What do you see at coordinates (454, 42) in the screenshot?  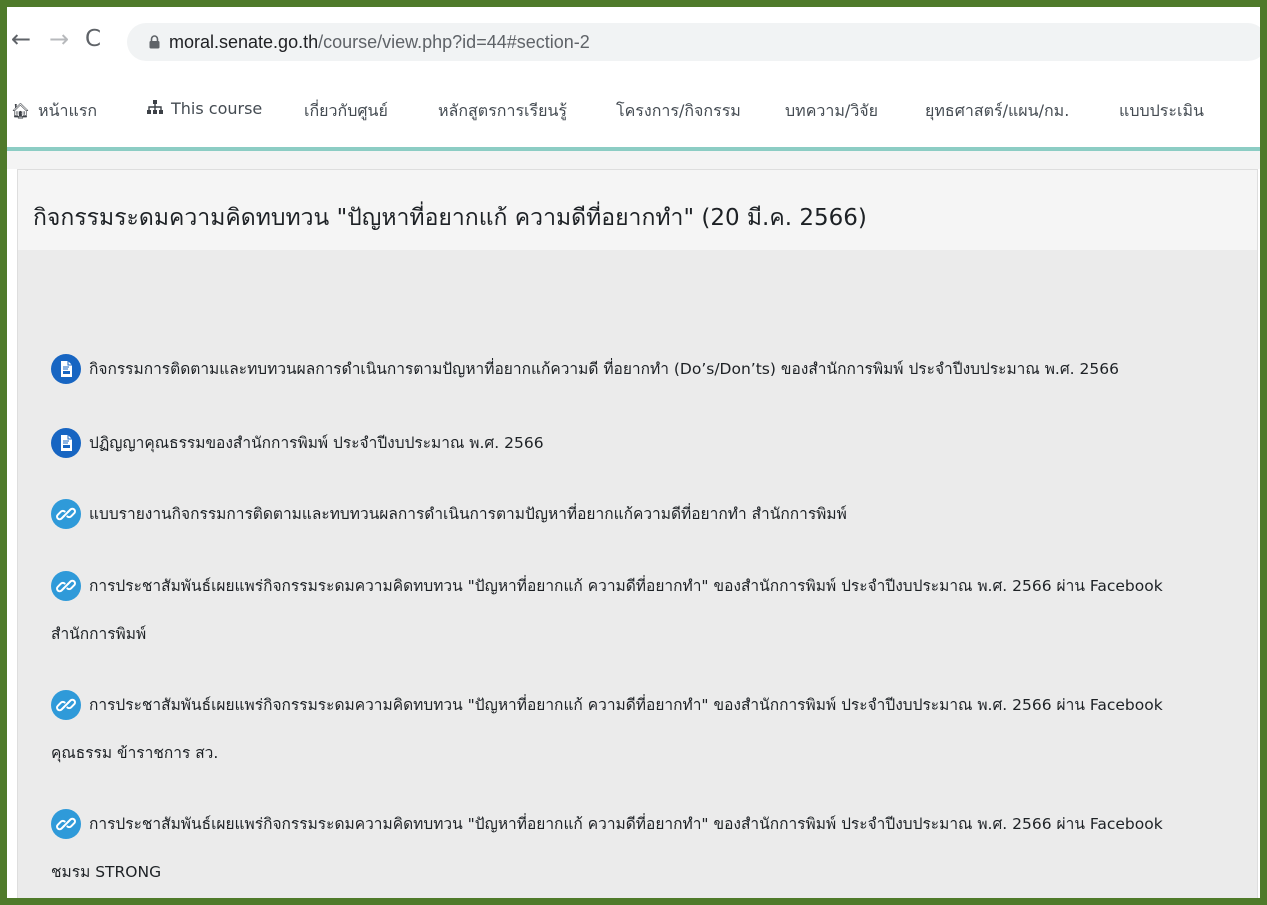 I see `url-path: /course/view.php?id=44#section-2` at bounding box center [454, 42].